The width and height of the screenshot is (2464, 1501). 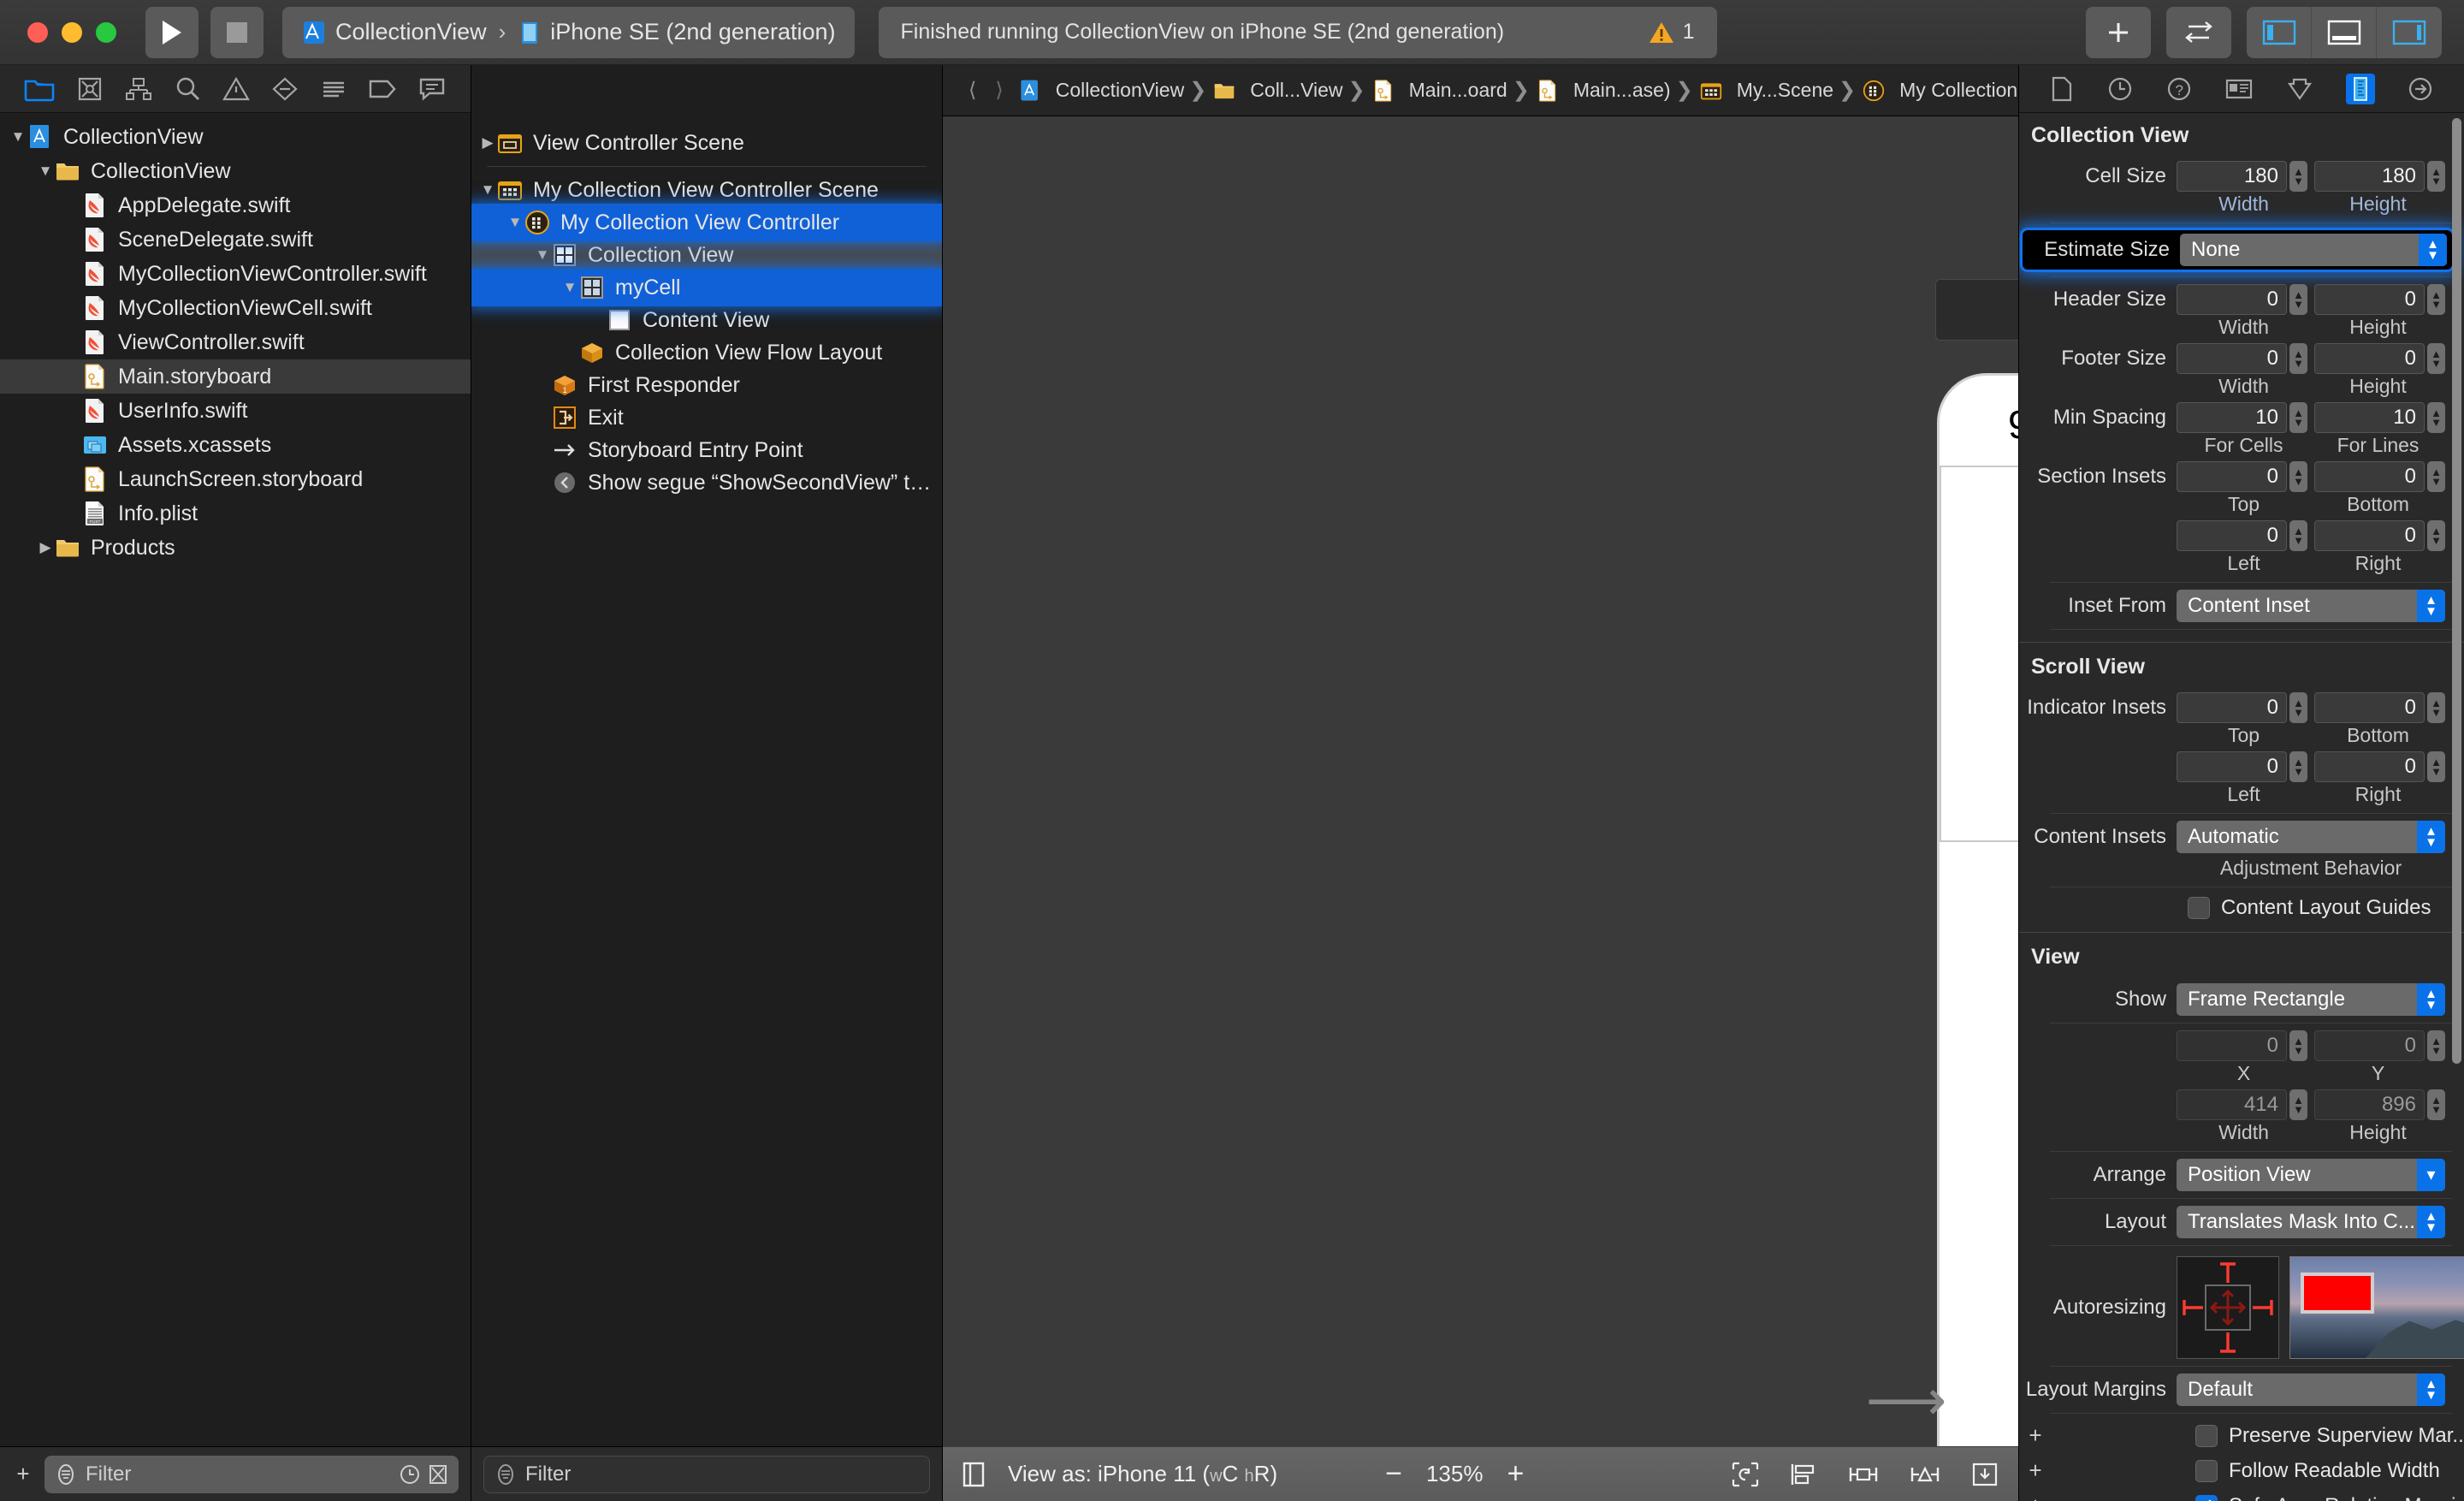 I want to click on update-frames-icon, so click(x=1745, y=1474).